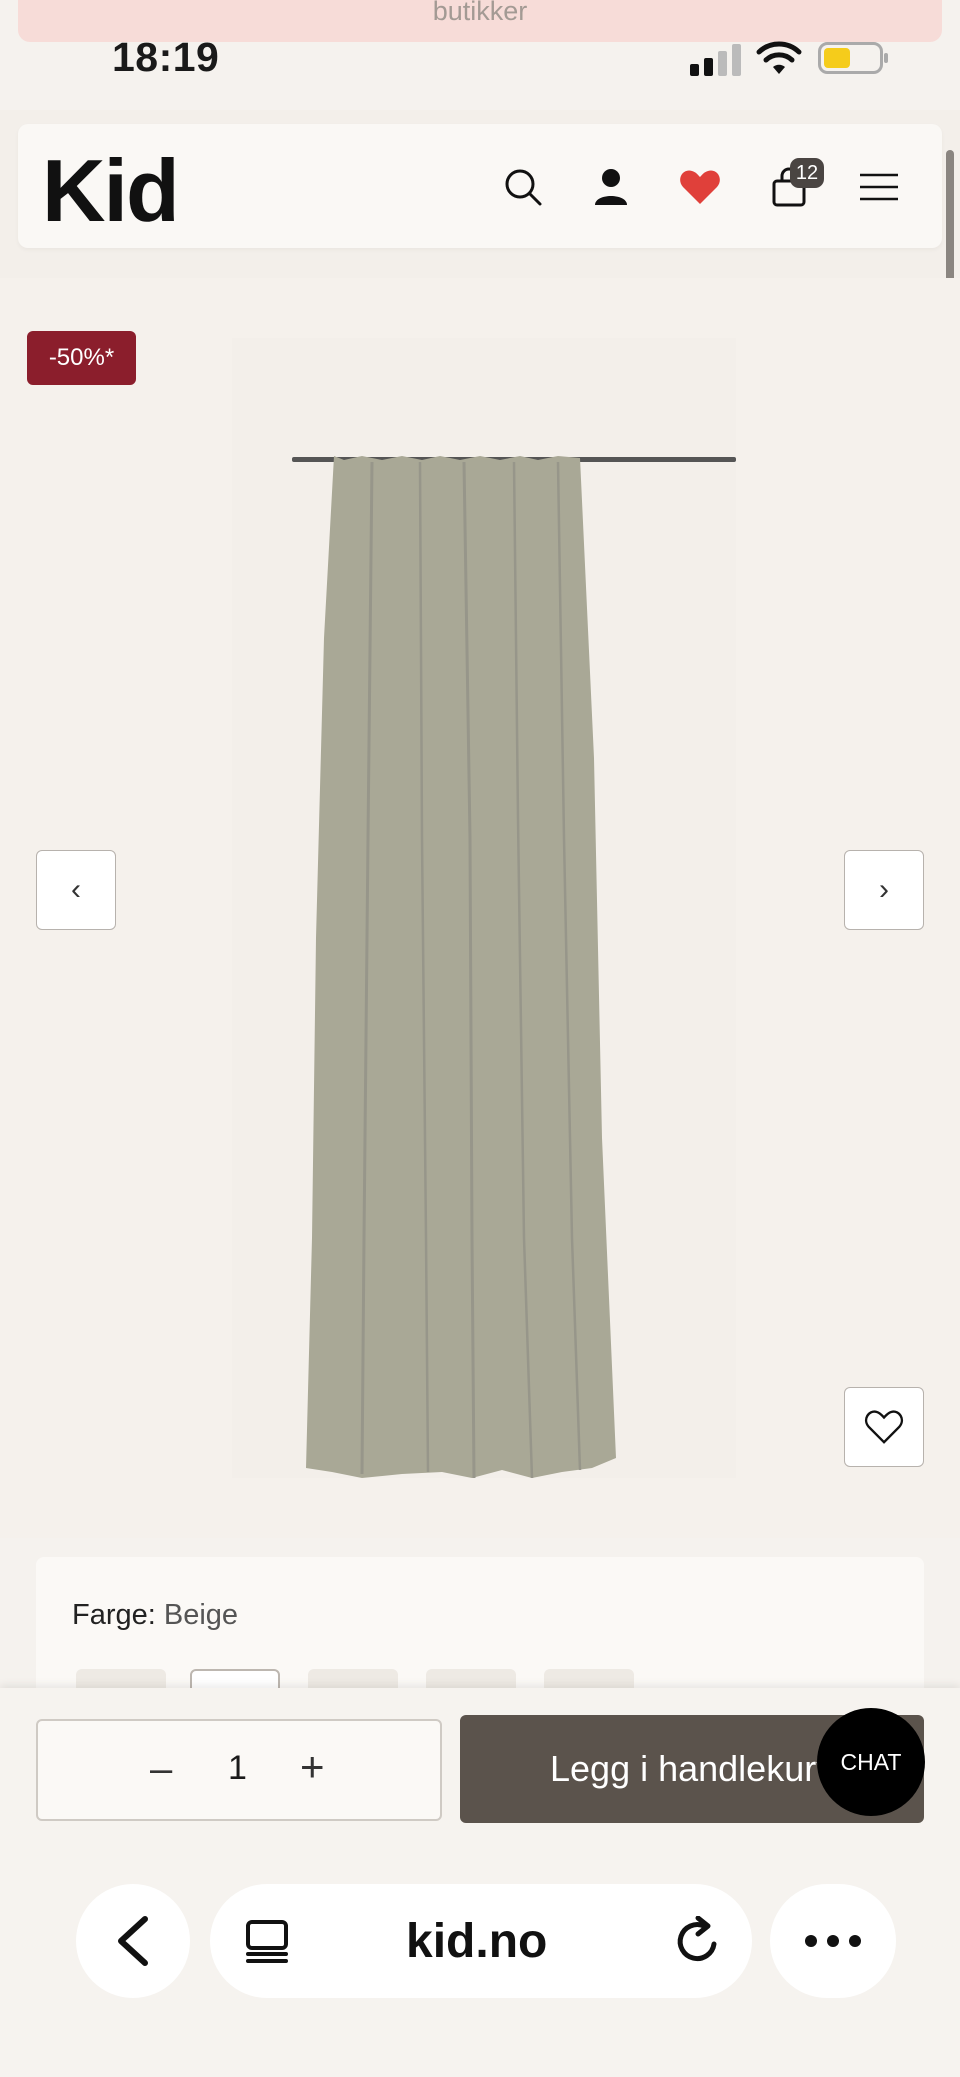 The width and height of the screenshot is (960, 2077). Describe the element at coordinates (81, 358) in the screenshot. I see `discount-badge: -50%*` at that location.